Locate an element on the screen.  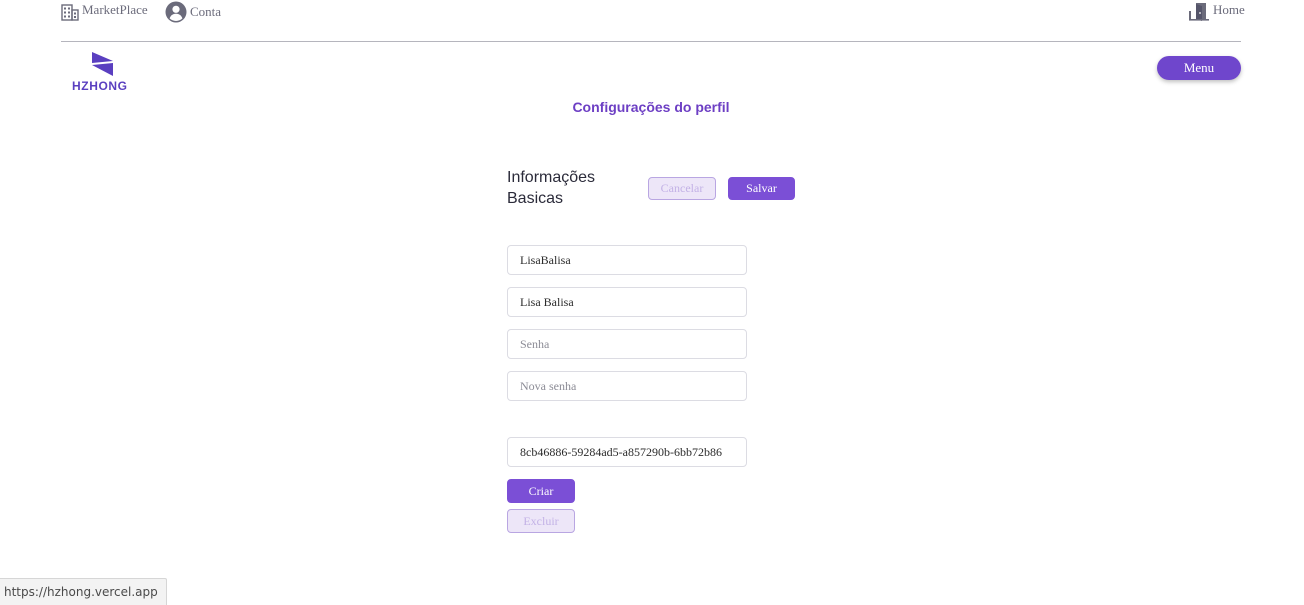
nav-home: Home is located at coordinates (1216, 12).